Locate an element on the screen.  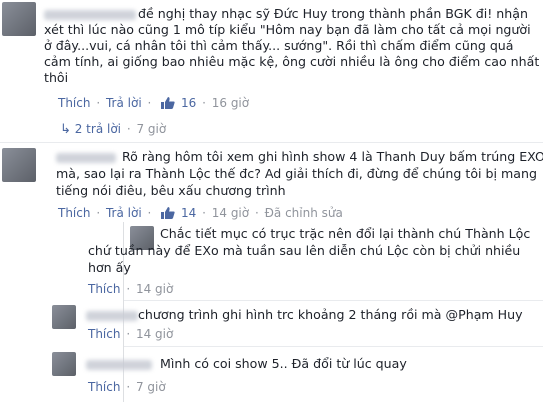
reply-actions: Thích · 7 giờ is located at coordinates (127, 387).